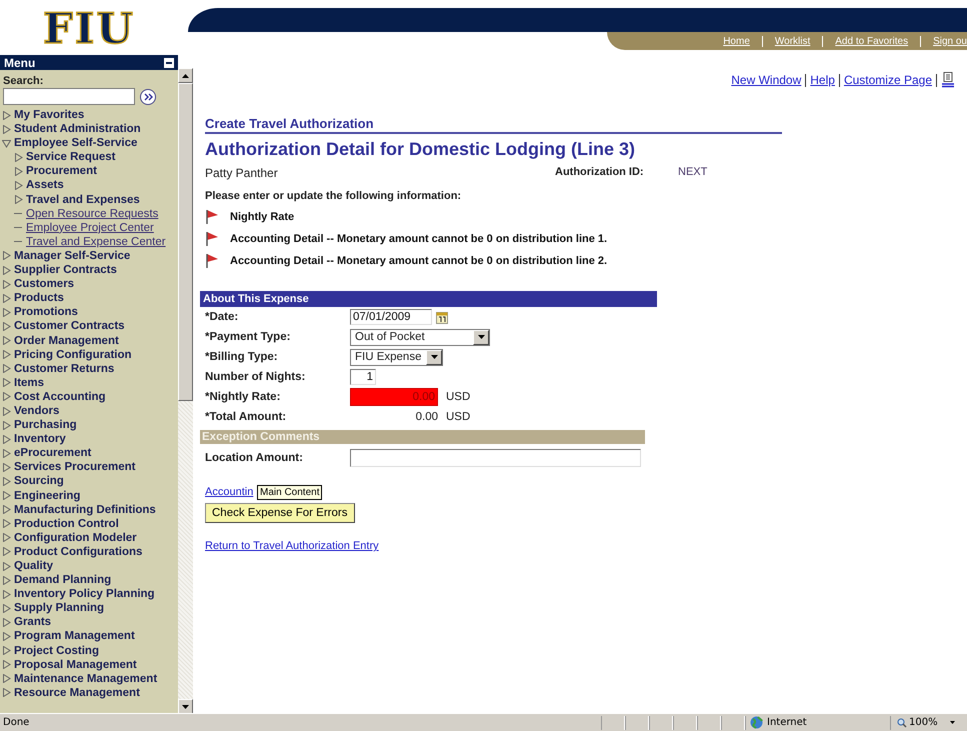  I want to click on scroll-thumb, so click(185, 242).